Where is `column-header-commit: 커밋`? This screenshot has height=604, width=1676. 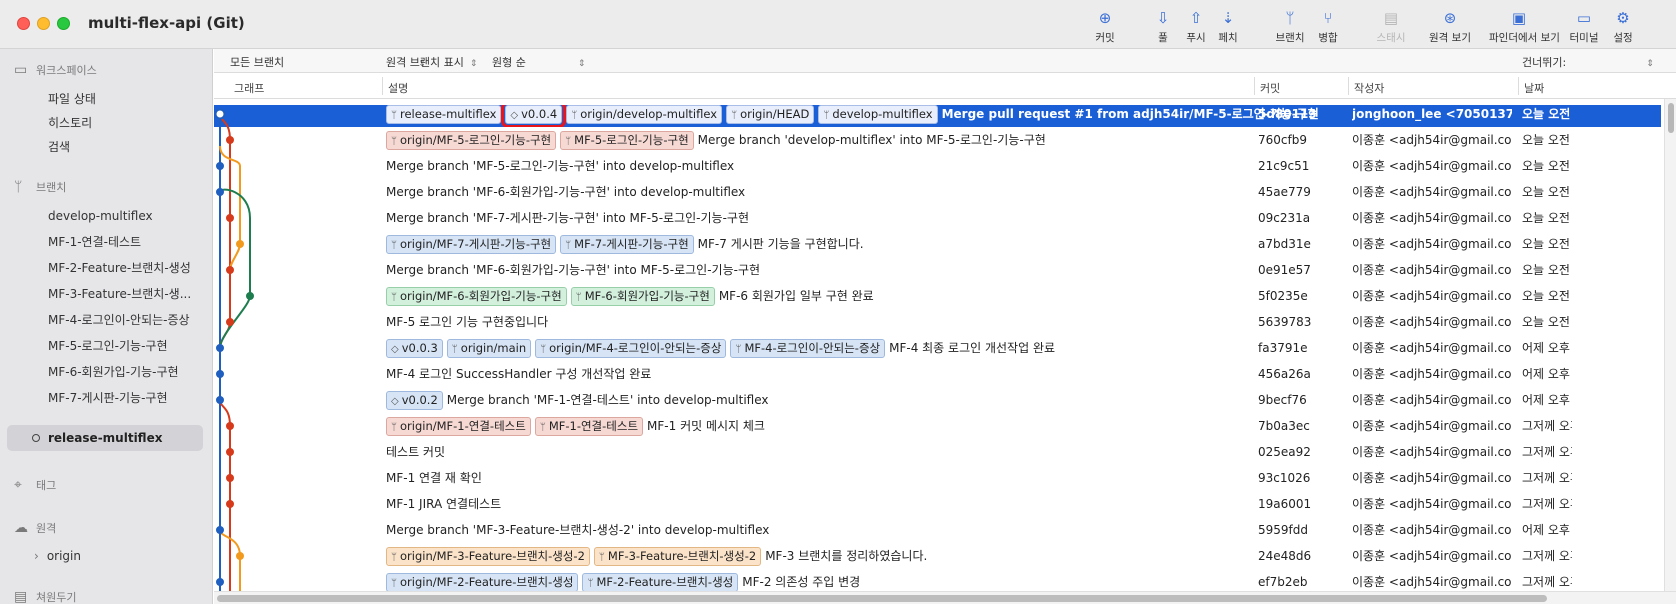
column-header-commit: 커밋 is located at coordinates (1270, 88).